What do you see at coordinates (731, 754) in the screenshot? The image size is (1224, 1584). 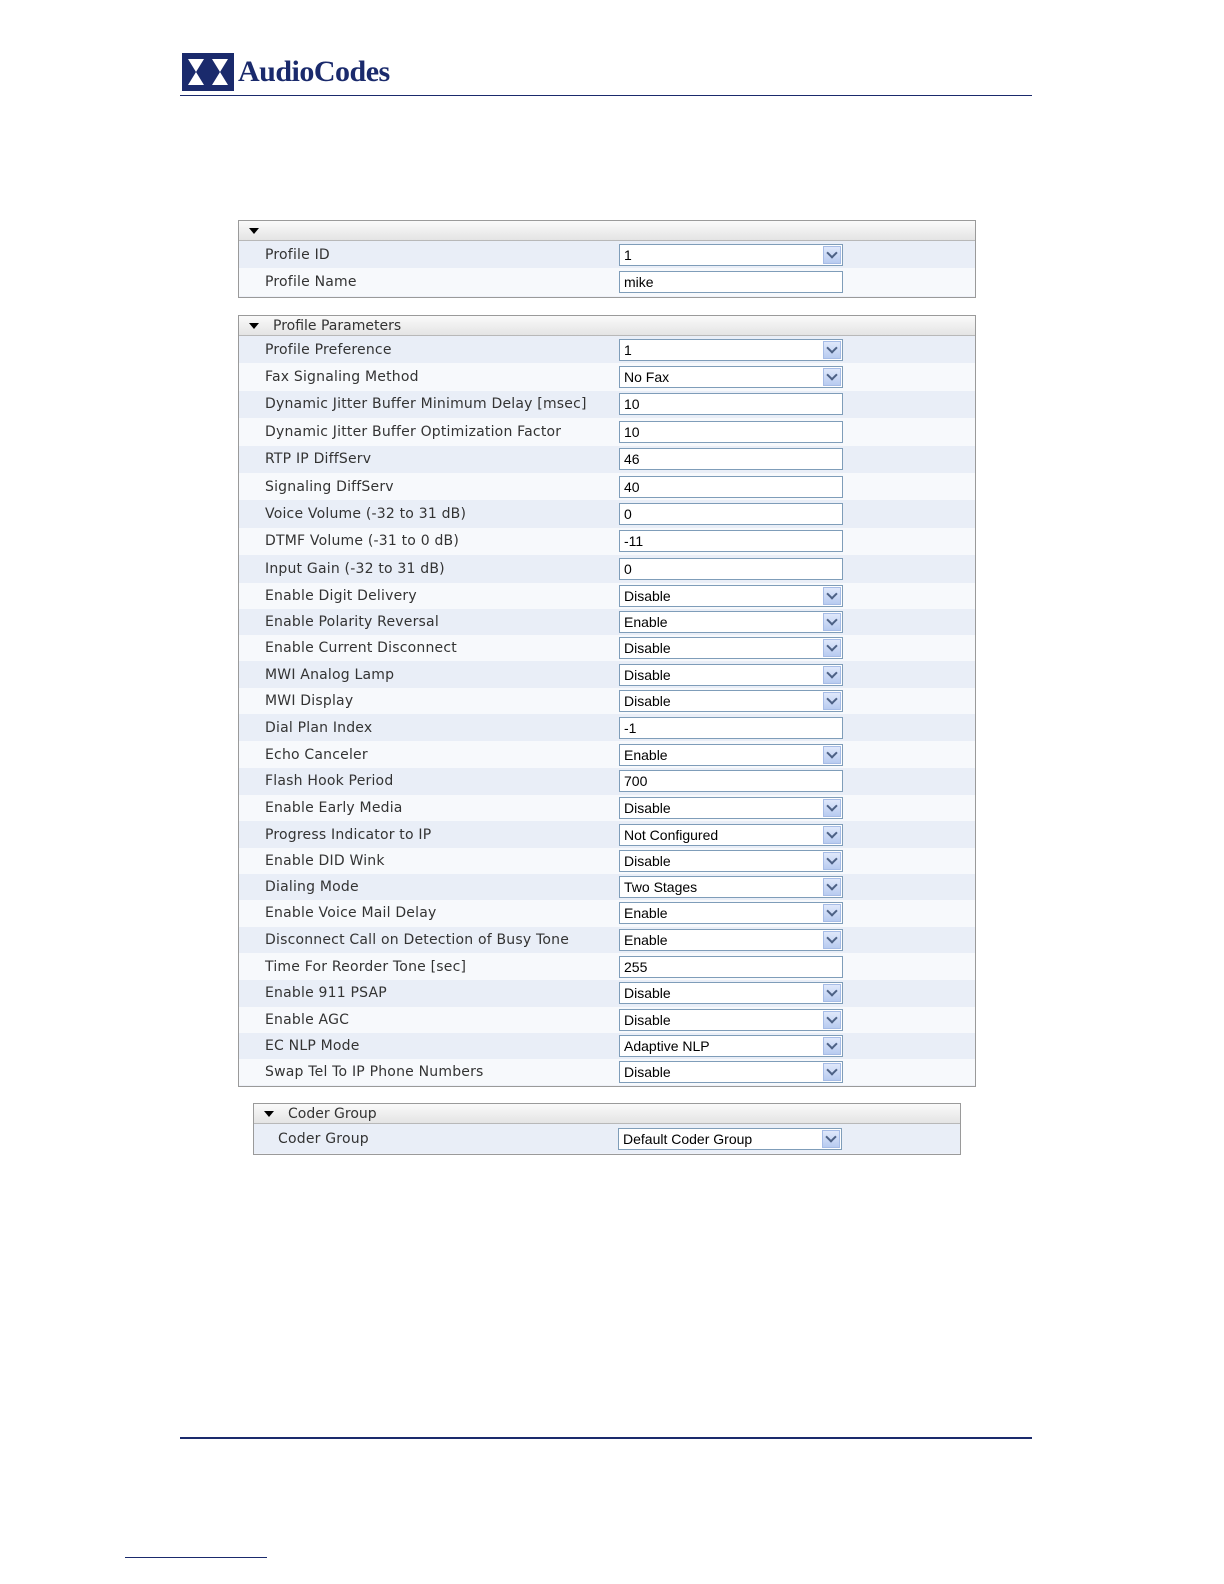 I see `echo-canceler-select: Enable` at bounding box center [731, 754].